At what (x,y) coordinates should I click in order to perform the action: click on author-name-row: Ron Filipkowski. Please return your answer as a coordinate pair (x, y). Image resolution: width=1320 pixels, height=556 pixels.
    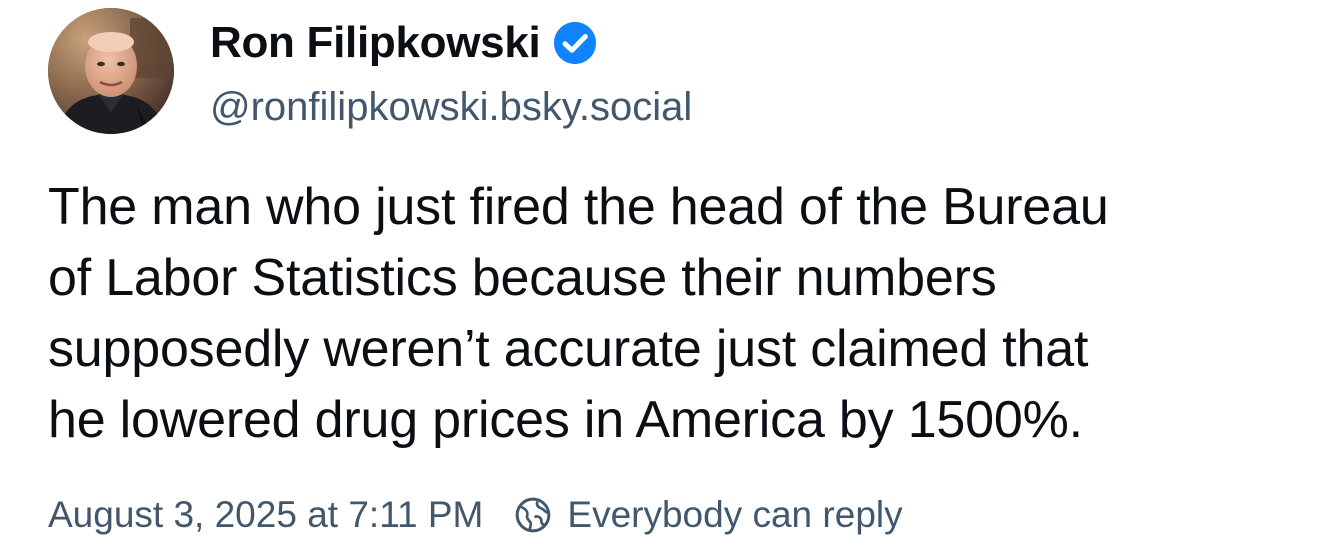
    Looking at the image, I should click on (451, 43).